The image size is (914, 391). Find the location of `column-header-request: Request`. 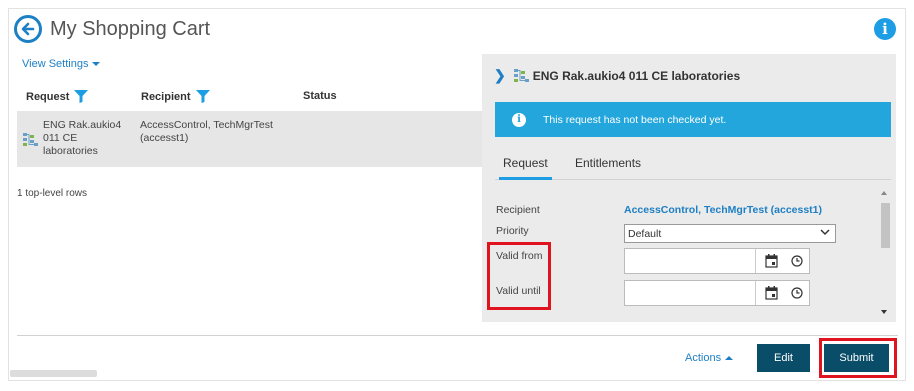

column-header-request: Request is located at coordinates (57, 96).